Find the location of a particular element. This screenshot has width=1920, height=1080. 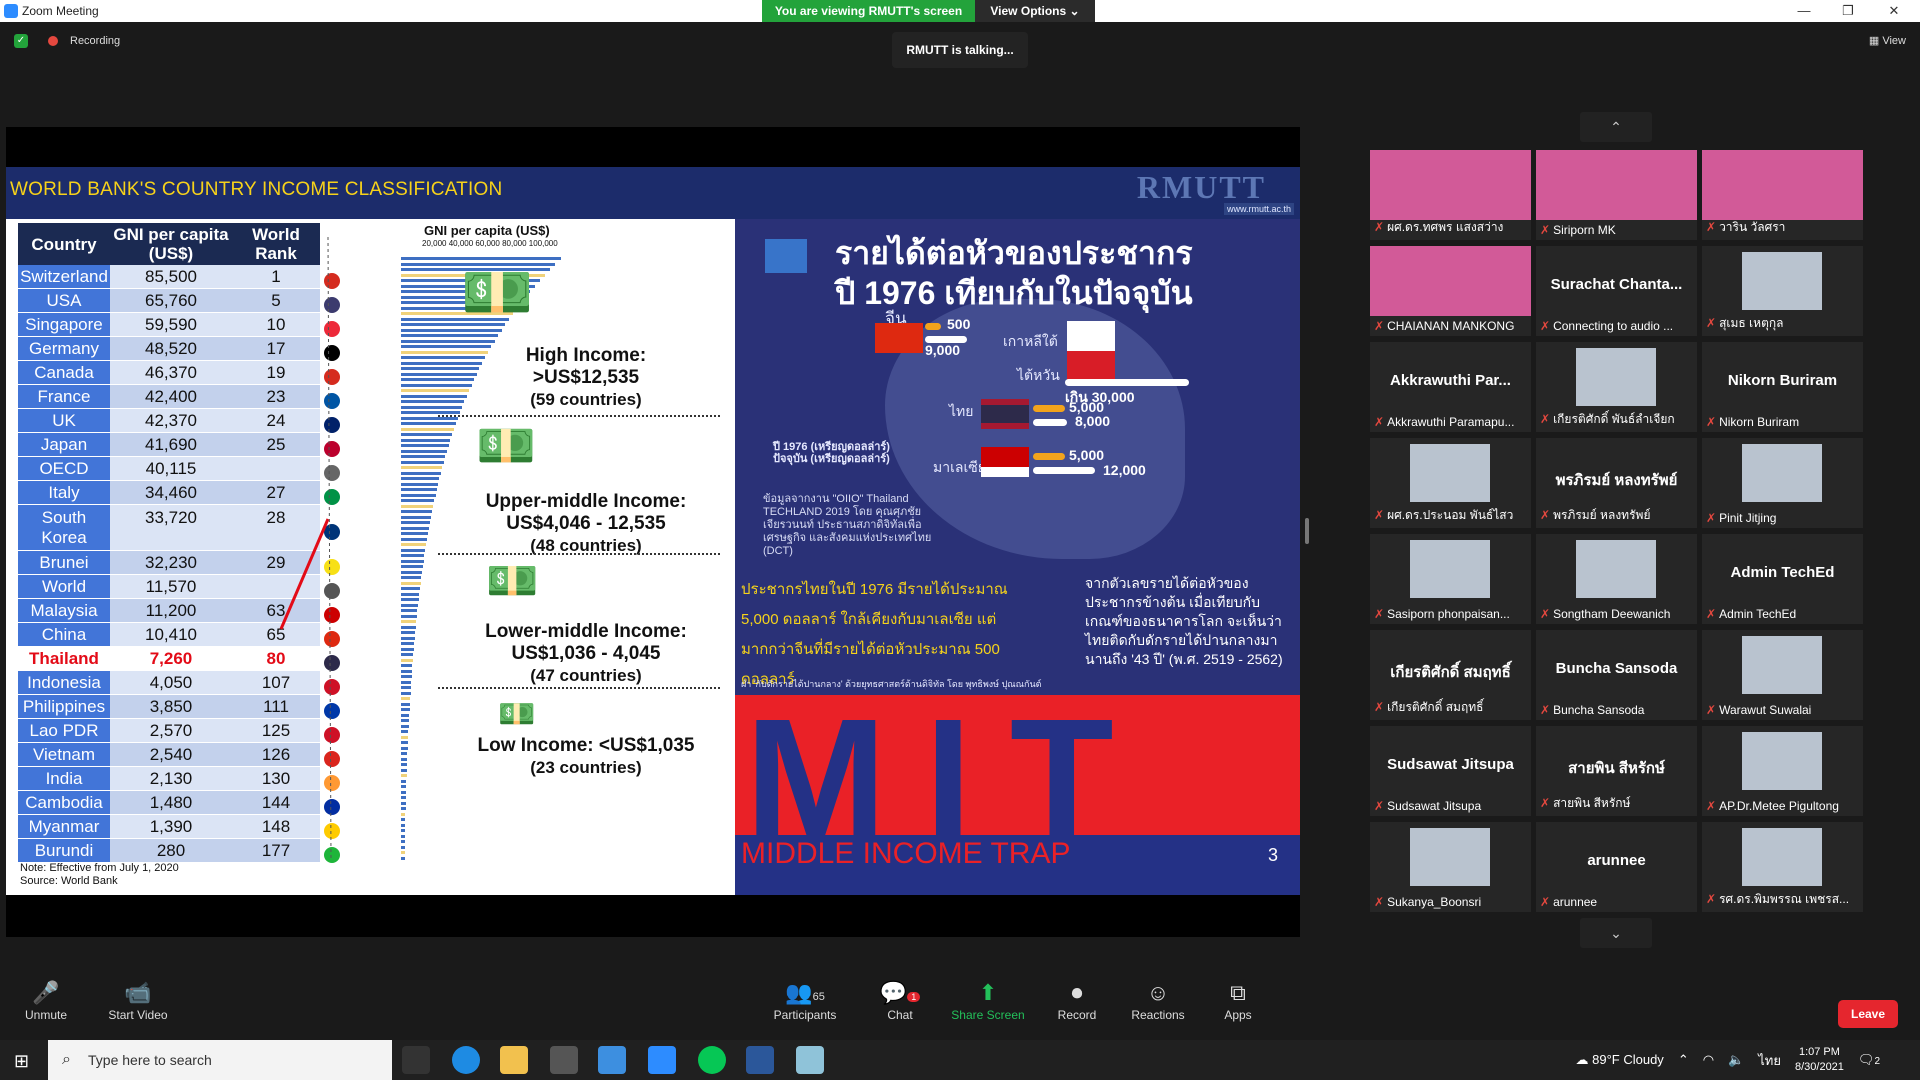

participants-icon: 👥65 is located at coordinates (805, 992).